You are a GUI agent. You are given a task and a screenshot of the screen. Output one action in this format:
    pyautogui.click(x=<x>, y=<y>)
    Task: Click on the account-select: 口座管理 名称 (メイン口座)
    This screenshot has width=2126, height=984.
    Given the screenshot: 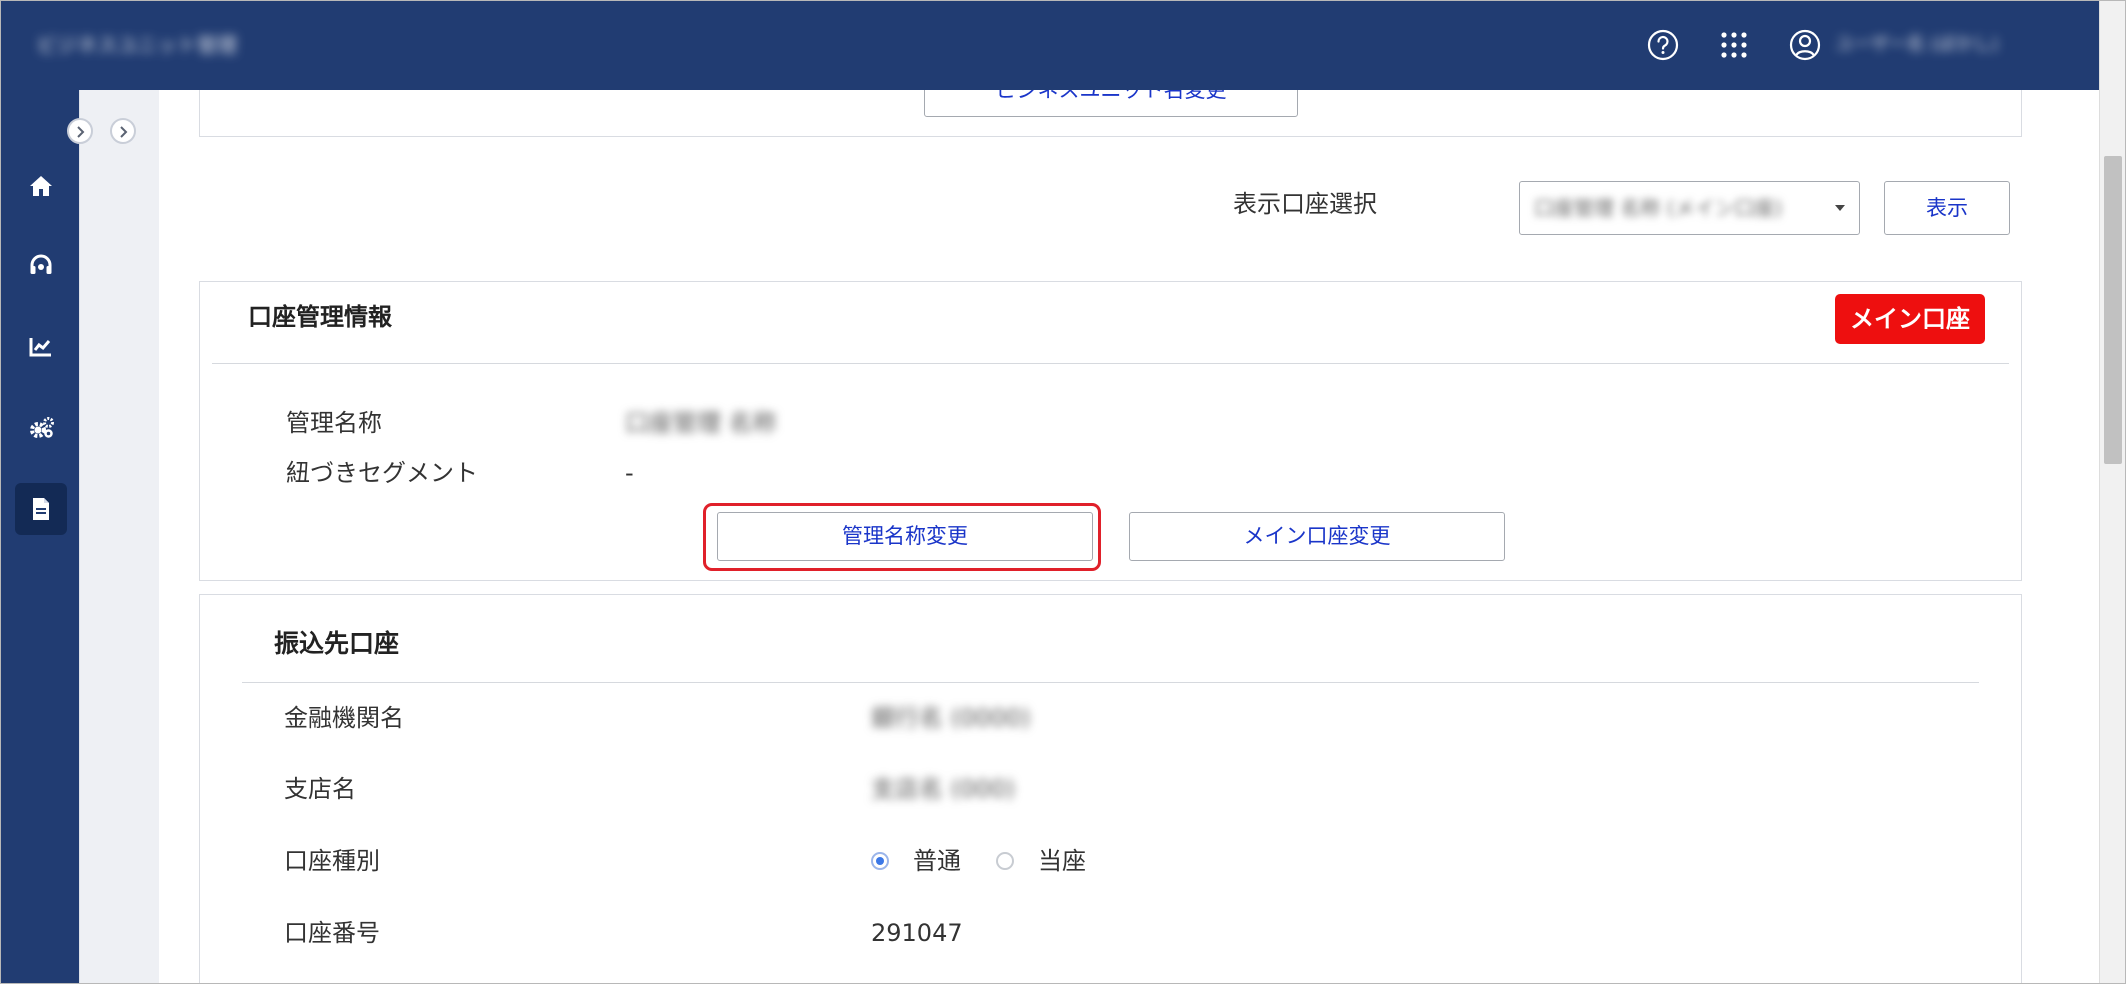 What is the action you would take?
    pyautogui.click(x=1689, y=208)
    